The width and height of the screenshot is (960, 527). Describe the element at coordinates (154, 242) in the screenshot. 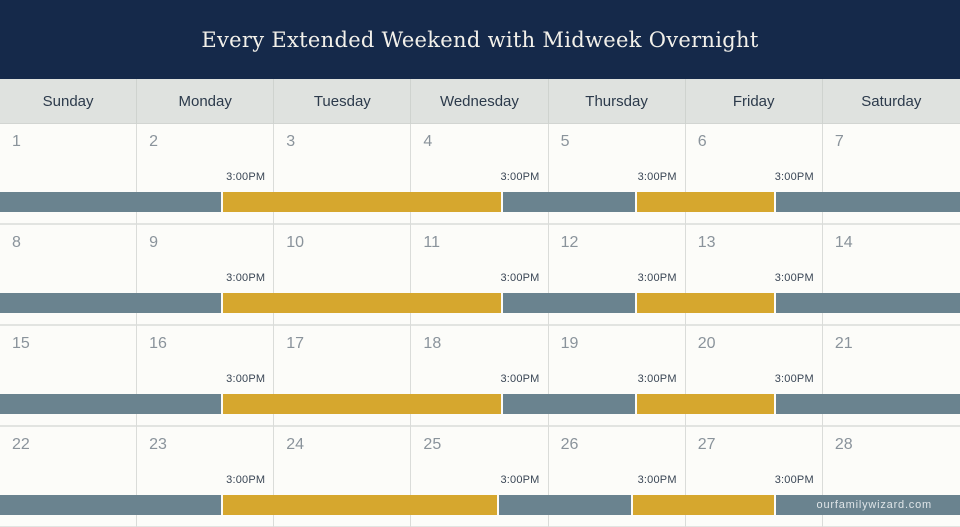

I see `date-number: 9` at that location.